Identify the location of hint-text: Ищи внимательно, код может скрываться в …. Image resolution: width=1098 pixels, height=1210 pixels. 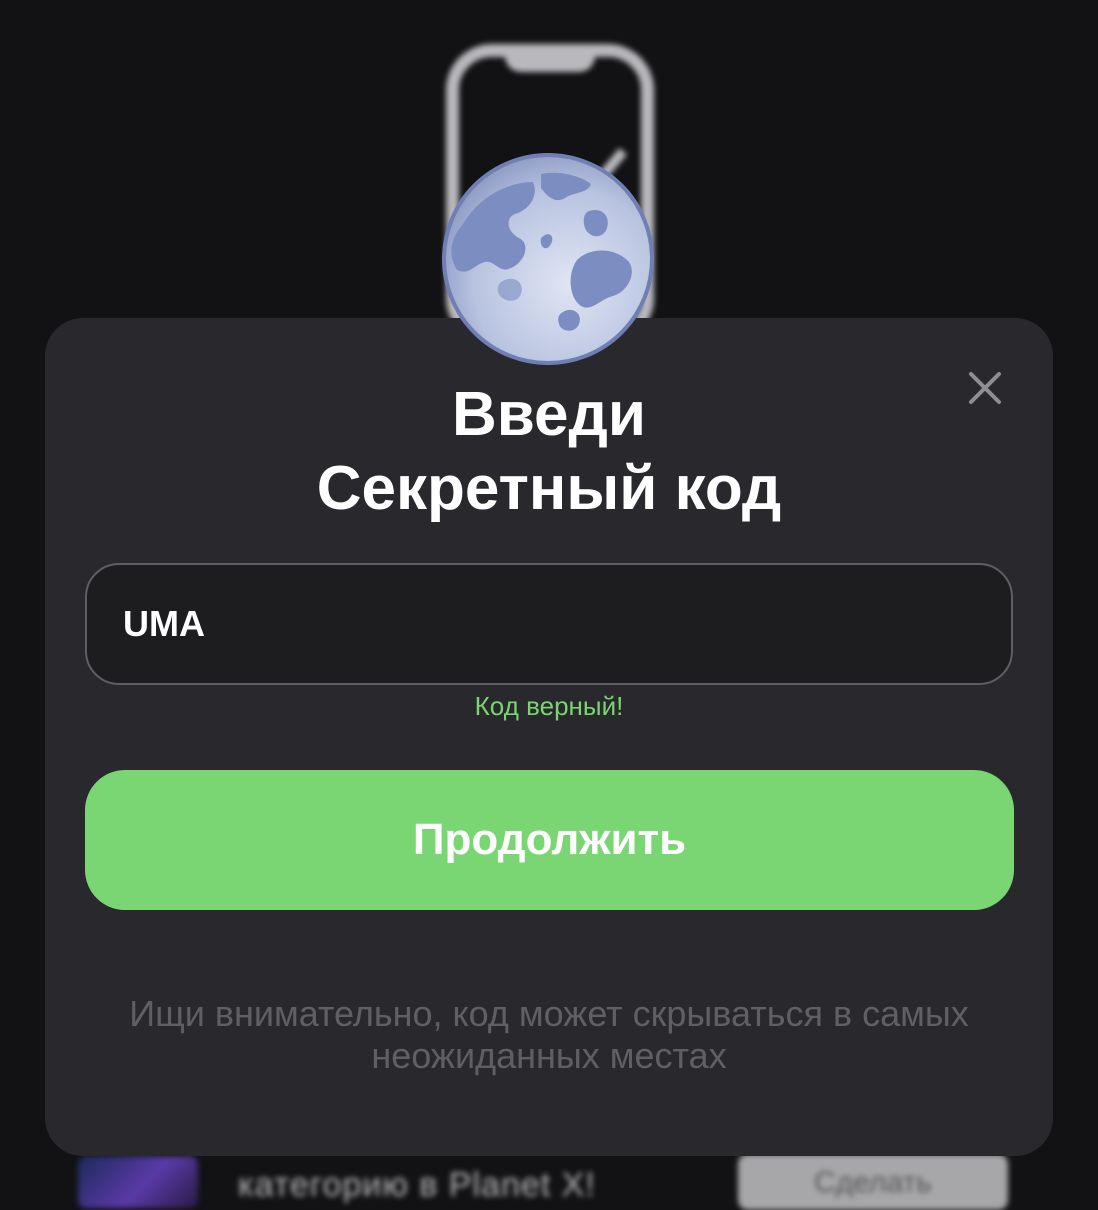
(549, 1034).